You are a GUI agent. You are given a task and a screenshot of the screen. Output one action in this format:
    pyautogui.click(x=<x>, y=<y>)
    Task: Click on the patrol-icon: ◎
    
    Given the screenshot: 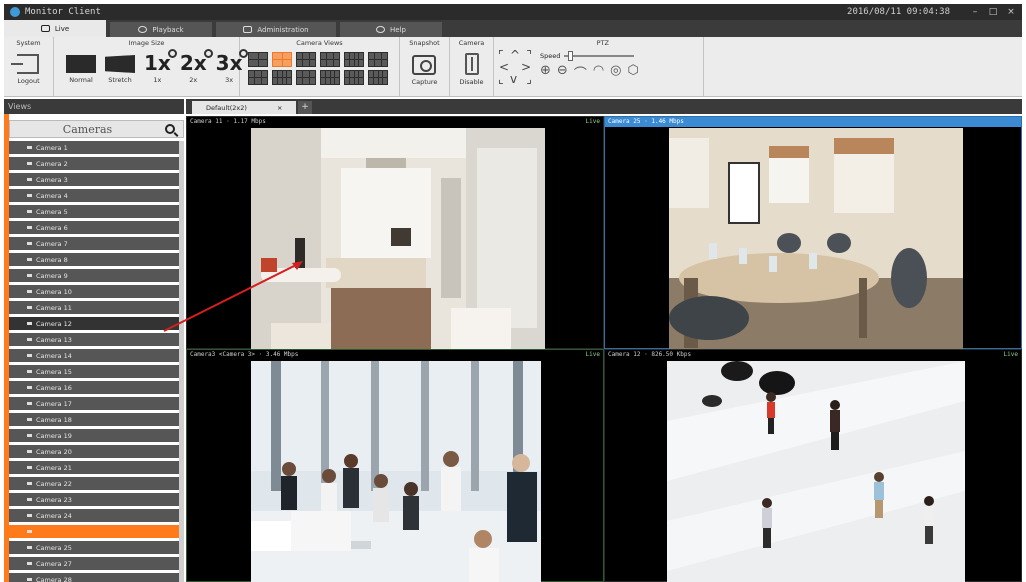 What is the action you would take?
    pyautogui.click(x=615, y=72)
    